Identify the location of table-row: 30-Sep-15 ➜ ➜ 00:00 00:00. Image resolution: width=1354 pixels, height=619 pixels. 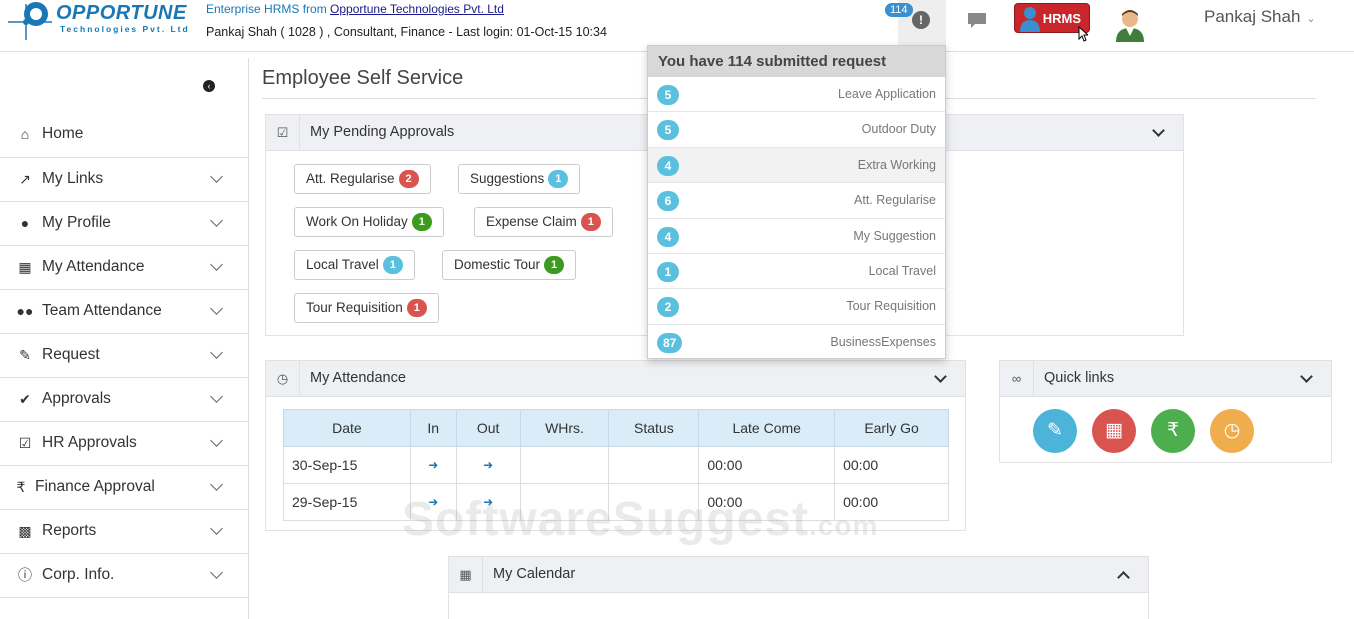
(616, 465).